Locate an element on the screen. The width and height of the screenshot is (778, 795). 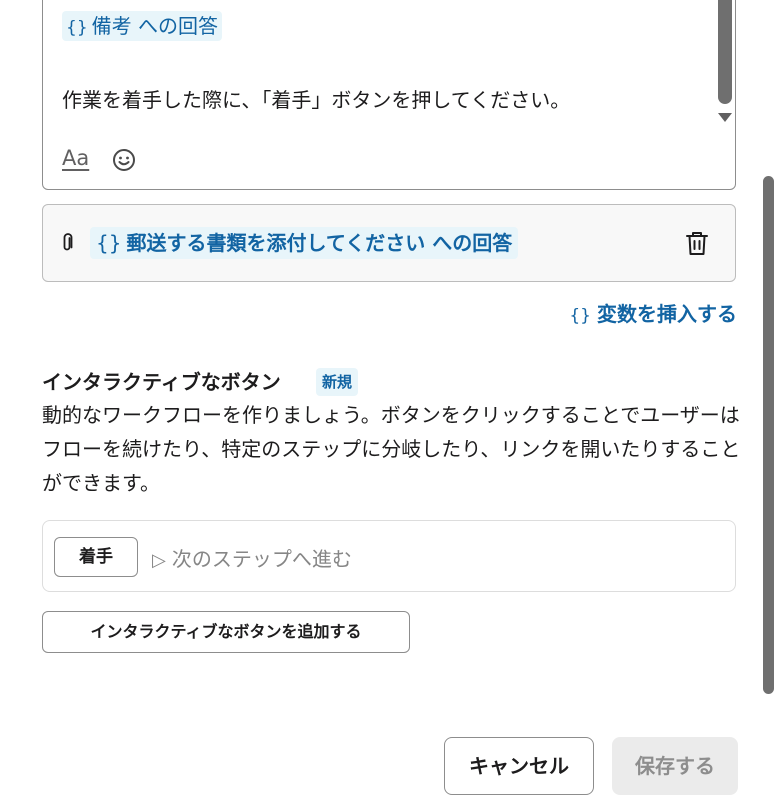
text-format-button: Aa is located at coordinates (75, 158).